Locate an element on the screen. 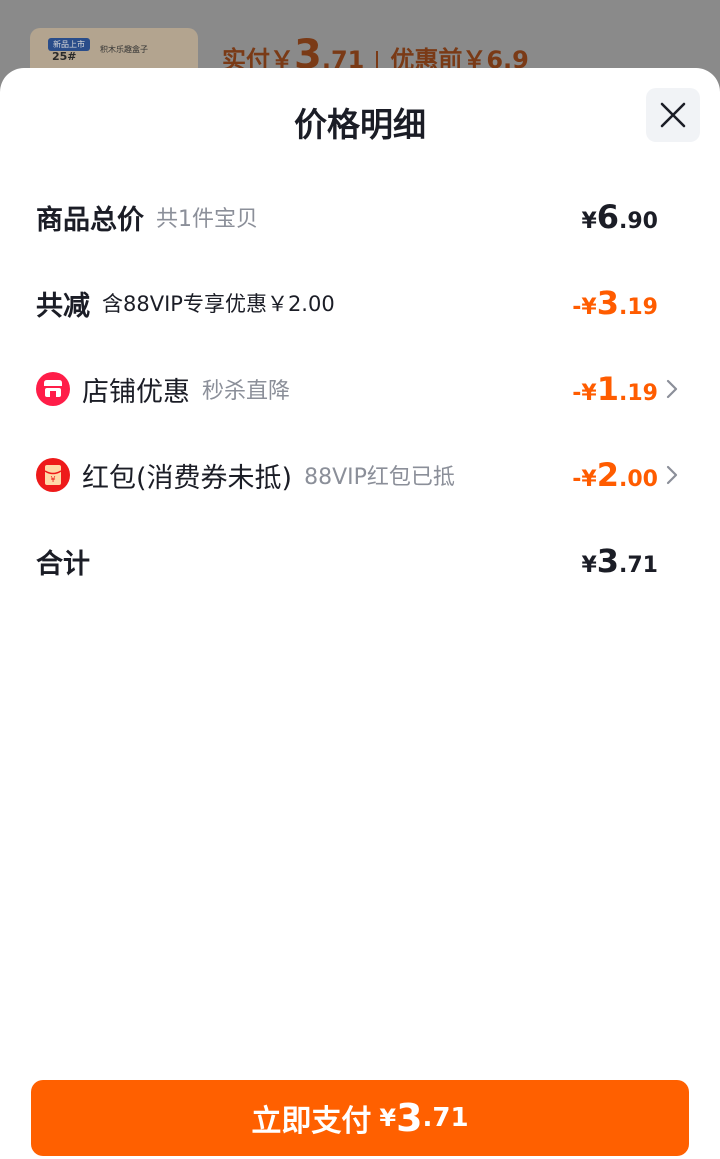  red-packet-icon: ¥ is located at coordinates (53, 475).